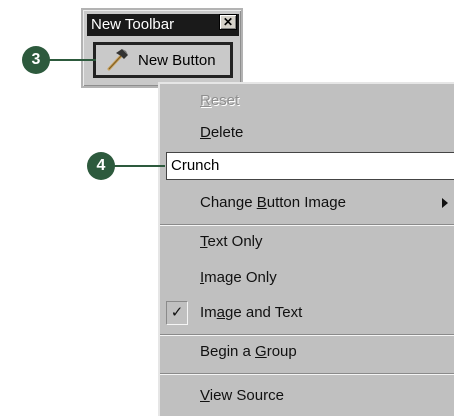 The height and width of the screenshot is (416, 454). What do you see at coordinates (36, 60) in the screenshot?
I see `callout-badge-3: 3` at bounding box center [36, 60].